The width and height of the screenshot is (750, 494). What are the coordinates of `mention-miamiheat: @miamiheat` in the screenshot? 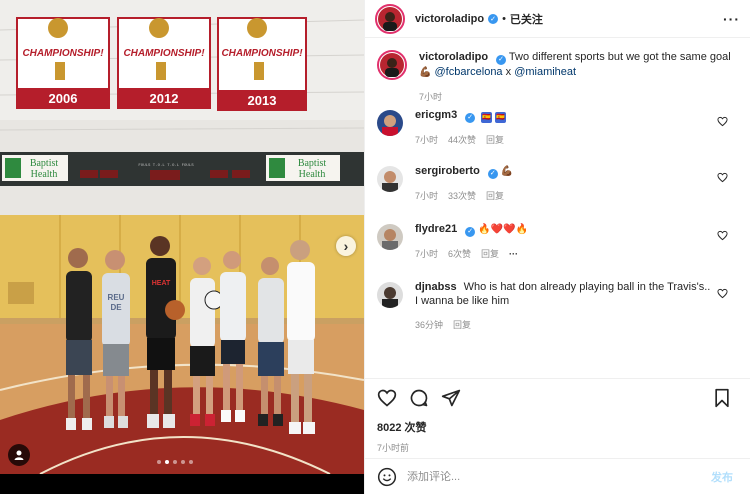 It's located at (545, 72).